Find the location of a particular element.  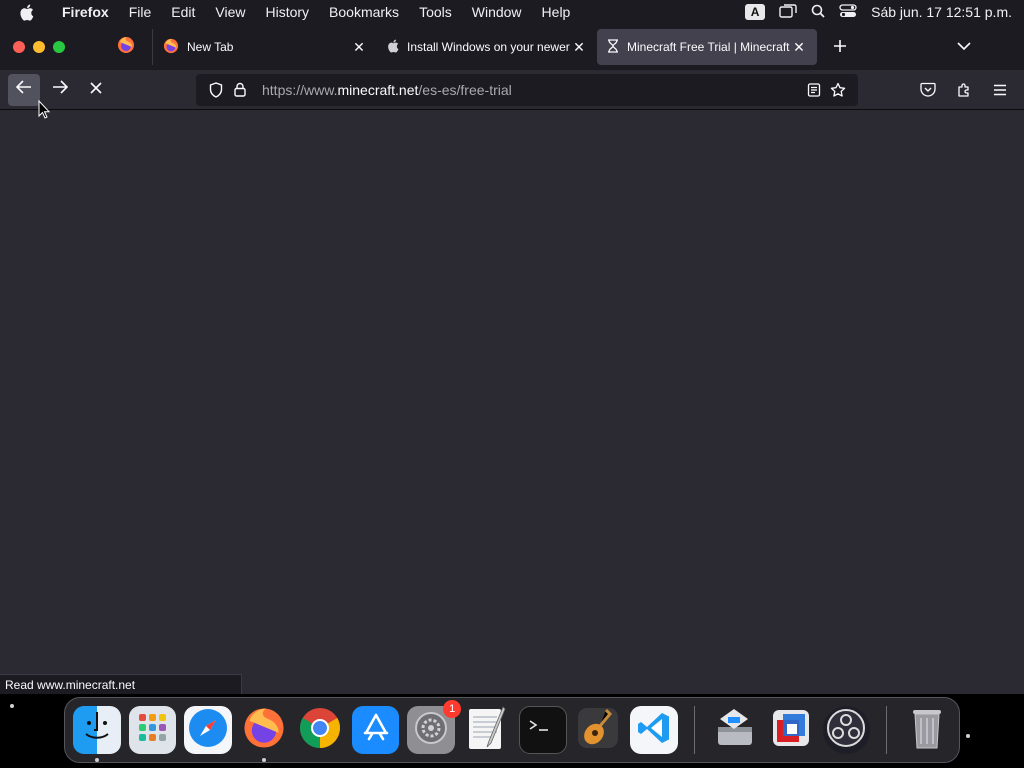

dock-terminal is located at coordinates (542, 730).